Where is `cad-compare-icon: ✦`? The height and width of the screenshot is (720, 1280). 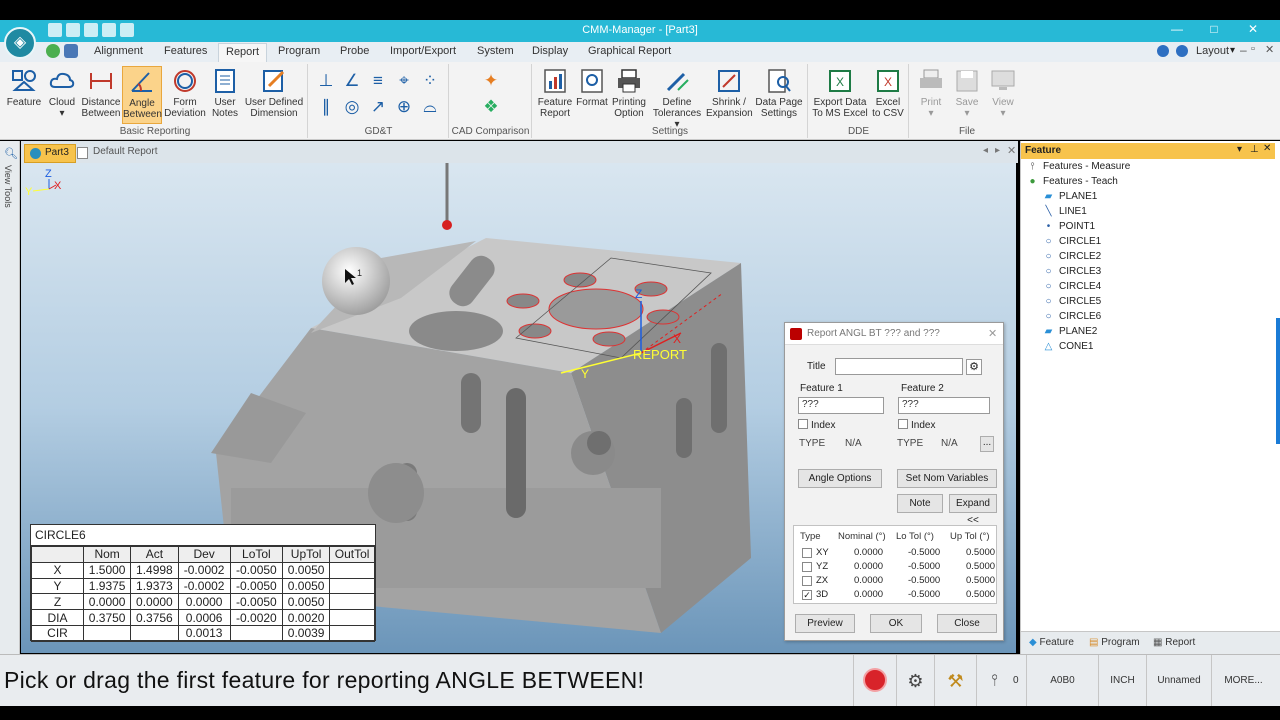
cad-compare-icon: ✦ is located at coordinates (491, 81).